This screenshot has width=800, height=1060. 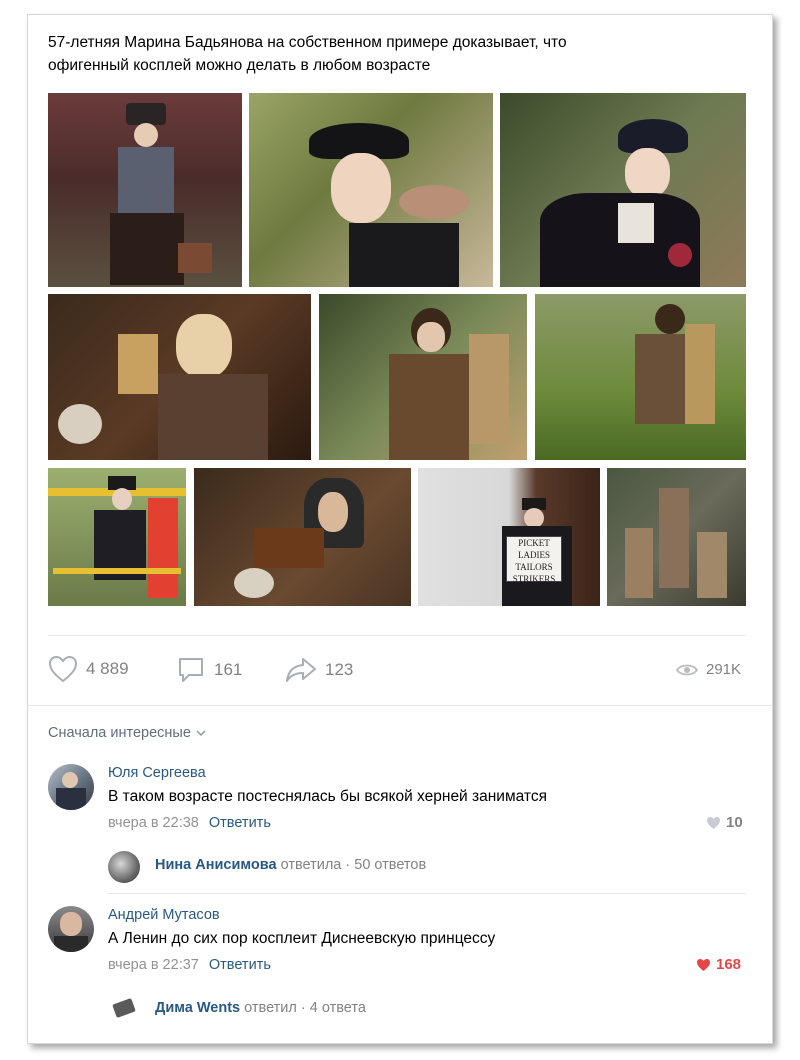 I want to click on chevron-down-icon, so click(x=201, y=733).